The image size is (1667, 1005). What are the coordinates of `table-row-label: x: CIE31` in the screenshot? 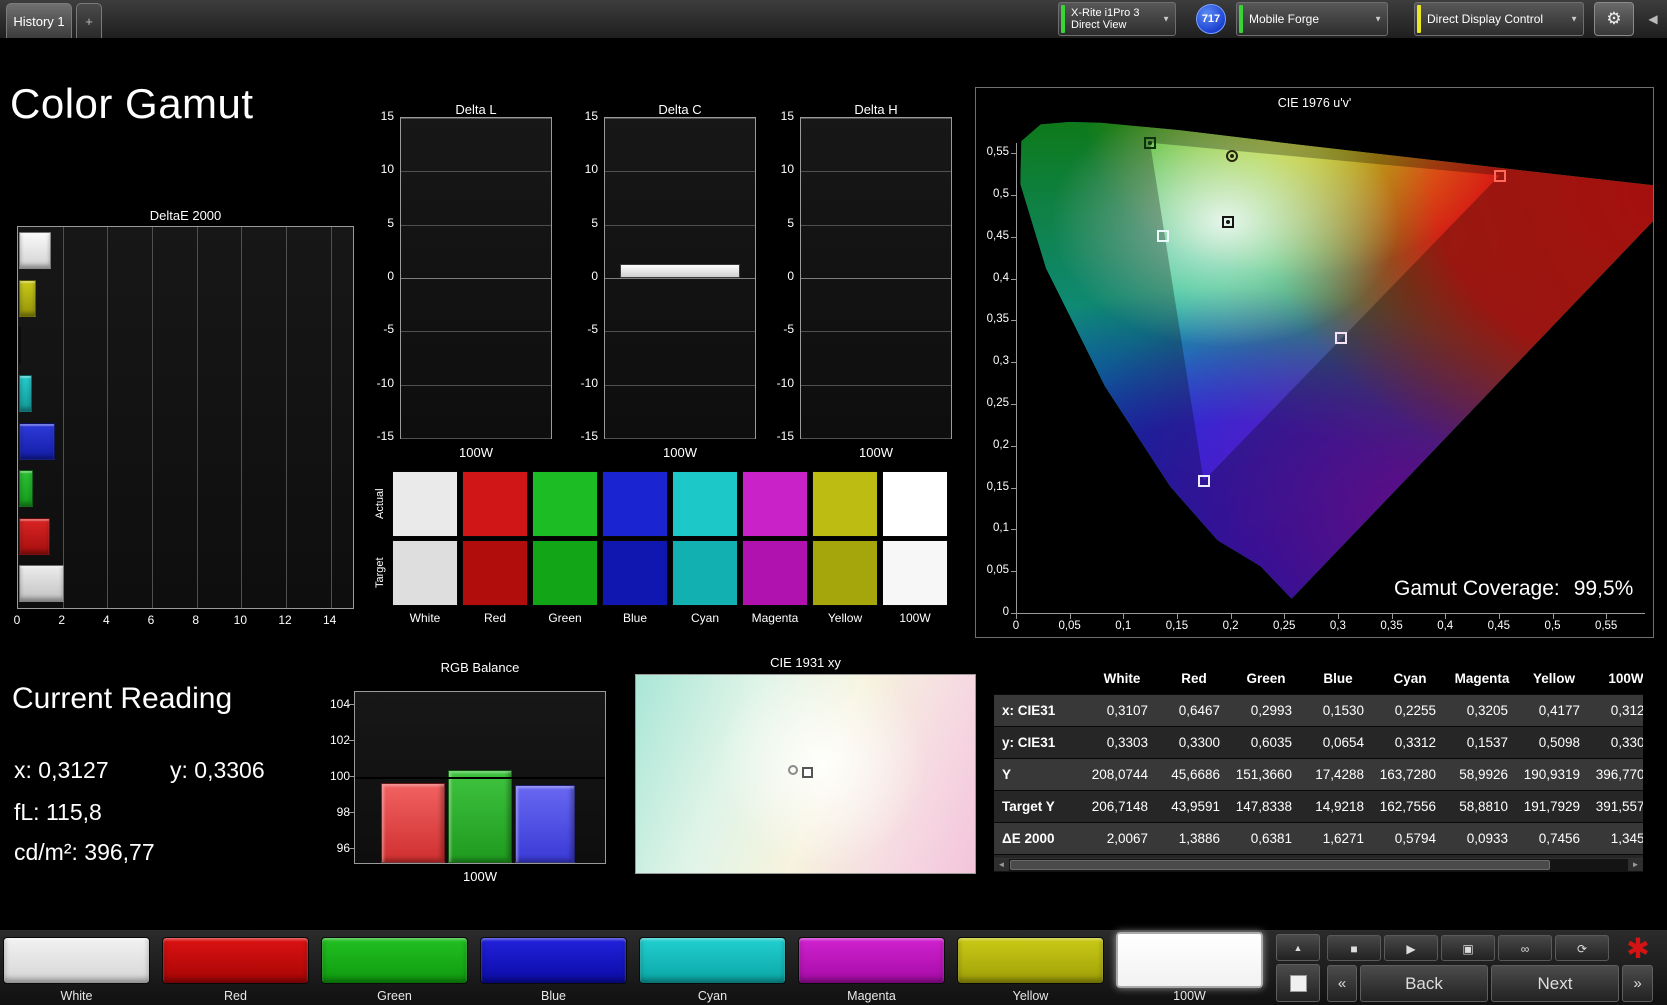 It's located at (1029, 710).